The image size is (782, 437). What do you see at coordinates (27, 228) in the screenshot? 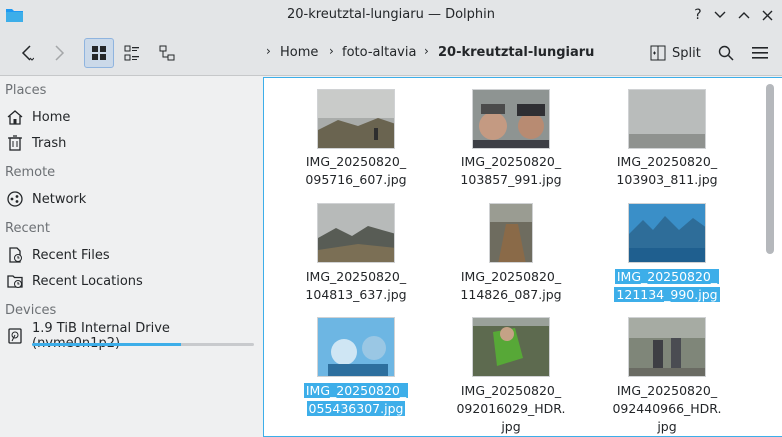
I see `section-recent: Recent` at bounding box center [27, 228].